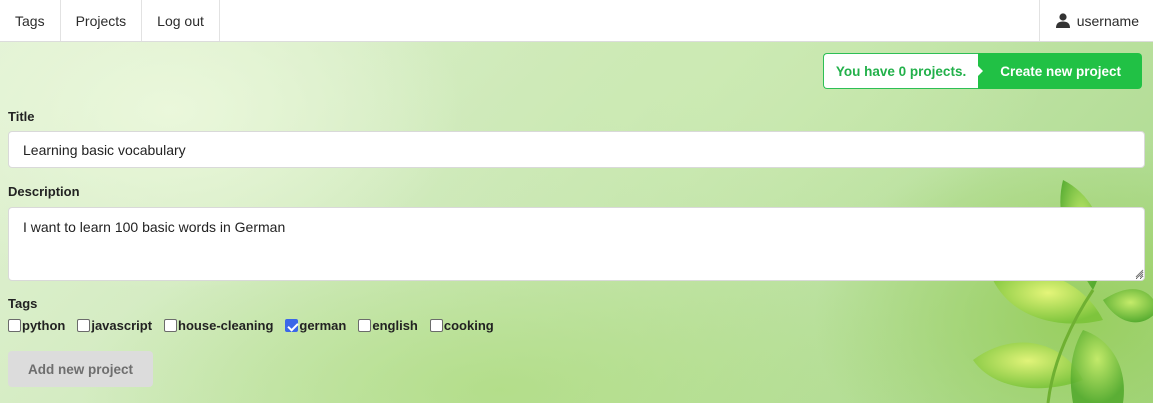  Describe the element at coordinates (468, 325) in the screenshot. I see `tag-label: cooking` at that location.